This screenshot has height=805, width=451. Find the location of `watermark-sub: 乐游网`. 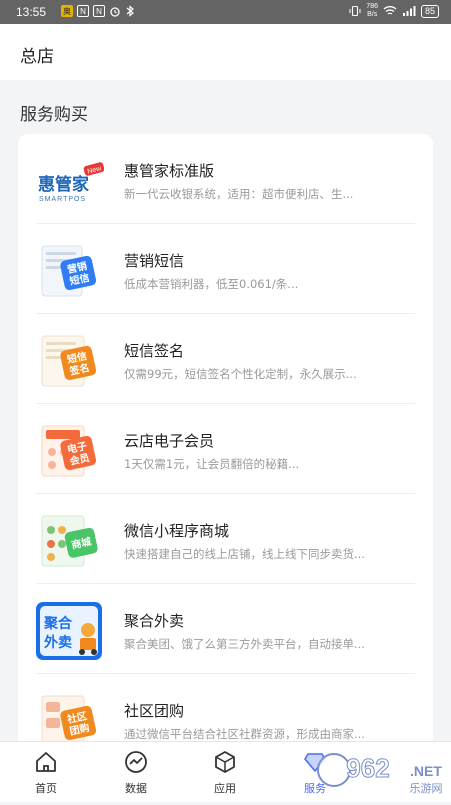

watermark-sub: 乐游网 is located at coordinates (426, 788).